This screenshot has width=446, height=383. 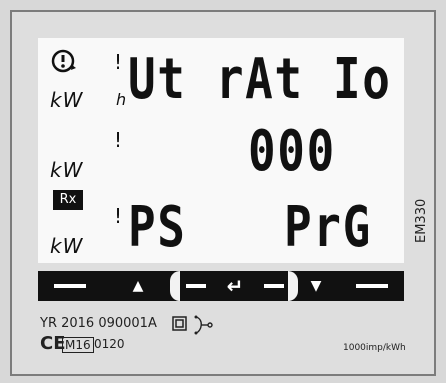 What do you see at coordinates (118, 140) in the screenshot?
I see `row2-marker: !` at bounding box center [118, 140].